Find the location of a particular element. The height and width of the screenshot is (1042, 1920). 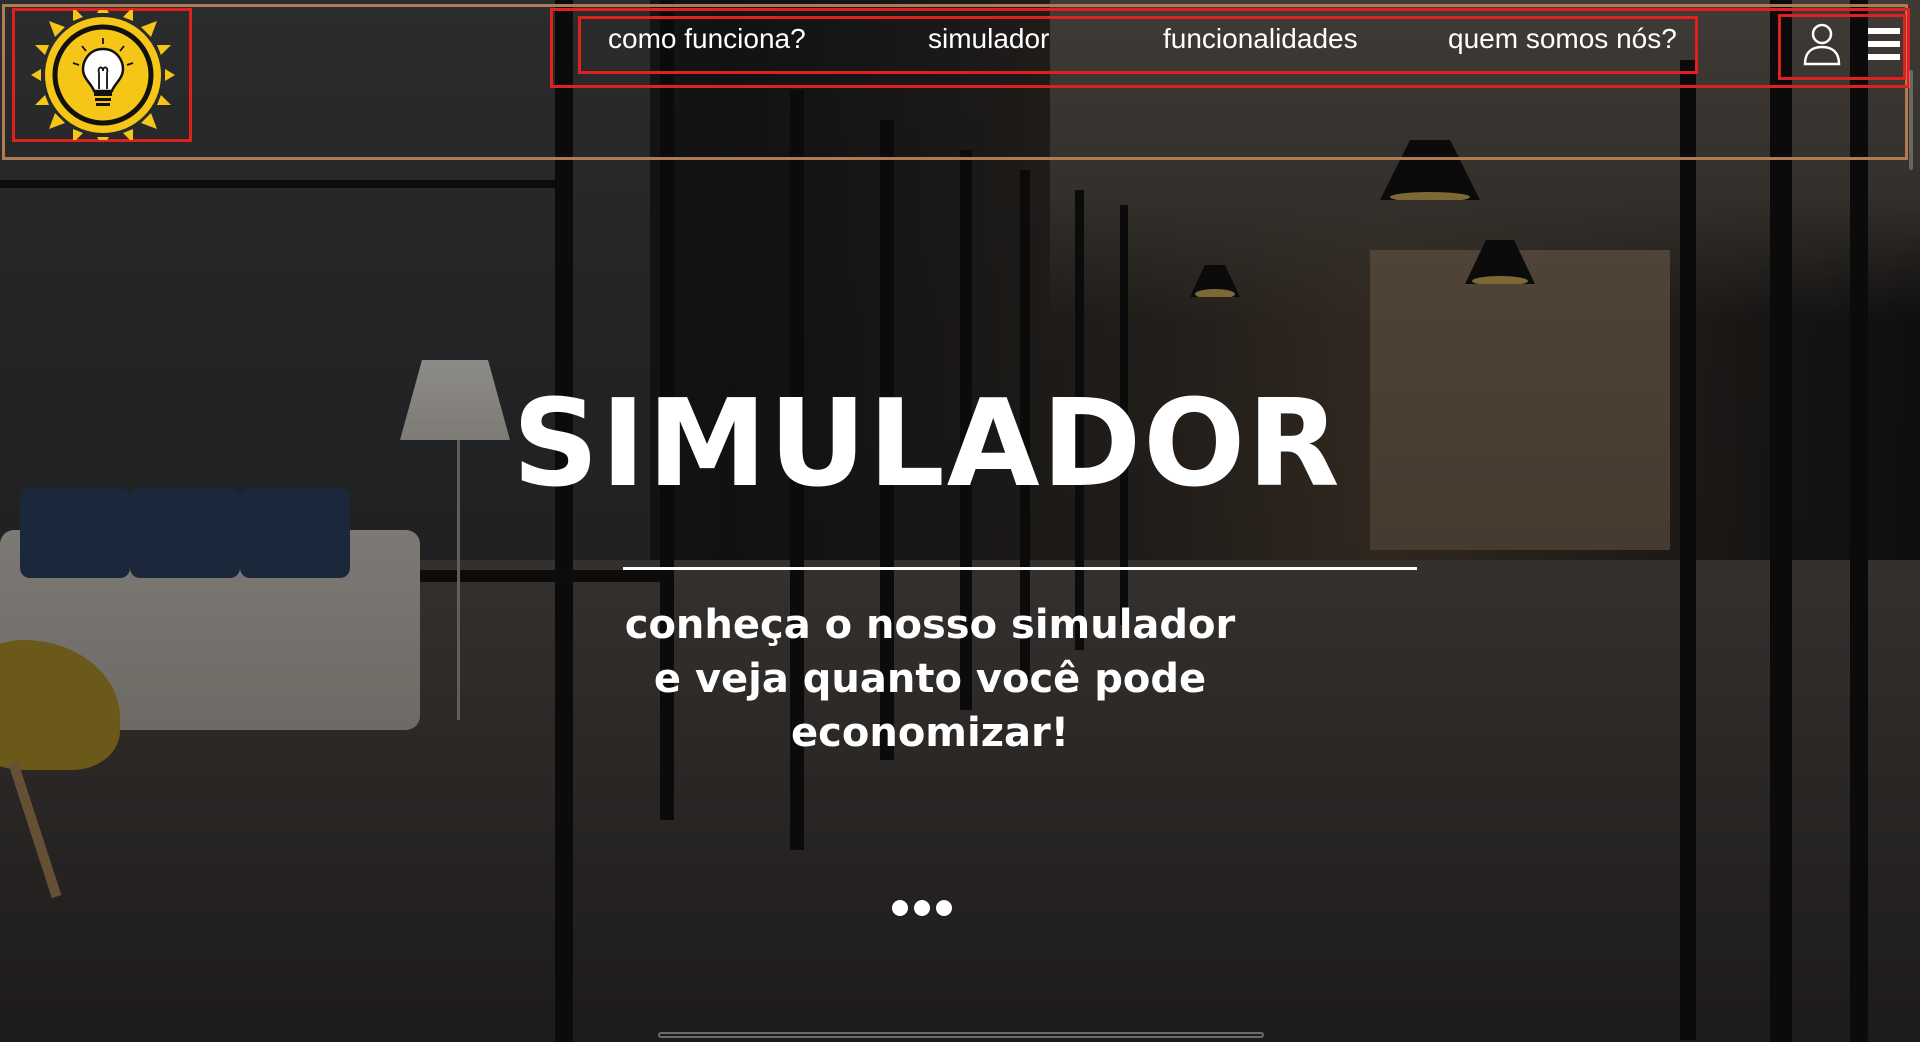

hero-title: SIMULADOR is located at coordinates (927, 444).